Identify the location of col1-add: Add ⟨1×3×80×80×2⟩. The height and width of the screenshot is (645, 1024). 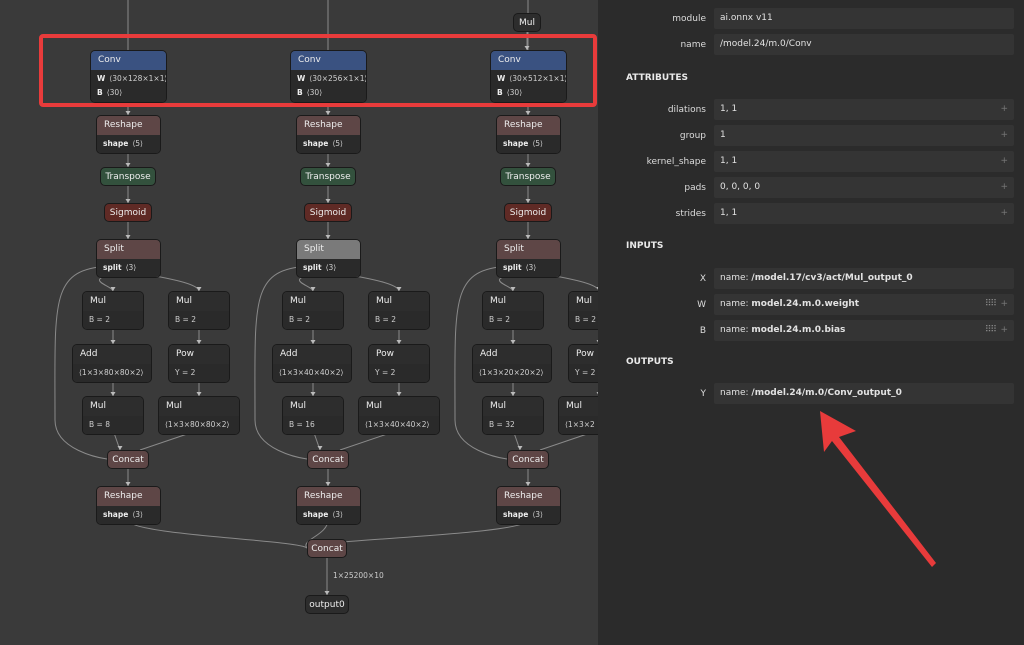
(112, 363).